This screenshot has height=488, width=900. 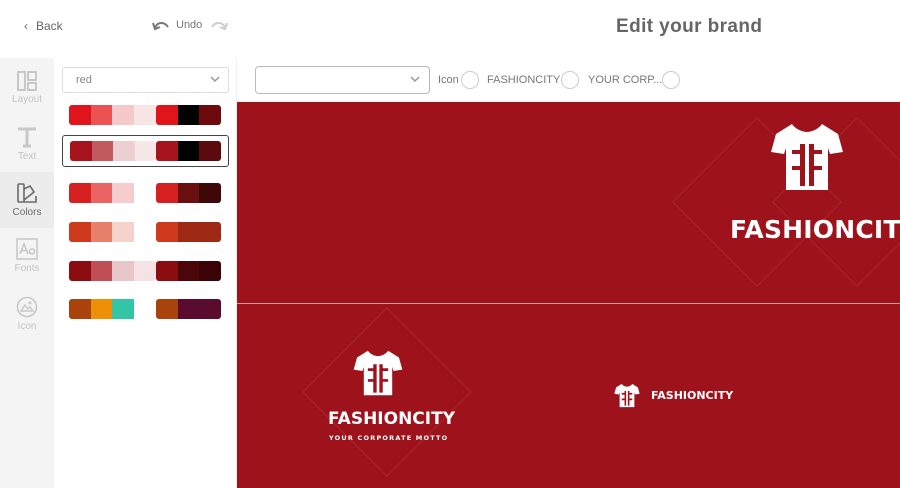 What do you see at coordinates (27, 193) in the screenshot?
I see `colors-icon` at bounding box center [27, 193].